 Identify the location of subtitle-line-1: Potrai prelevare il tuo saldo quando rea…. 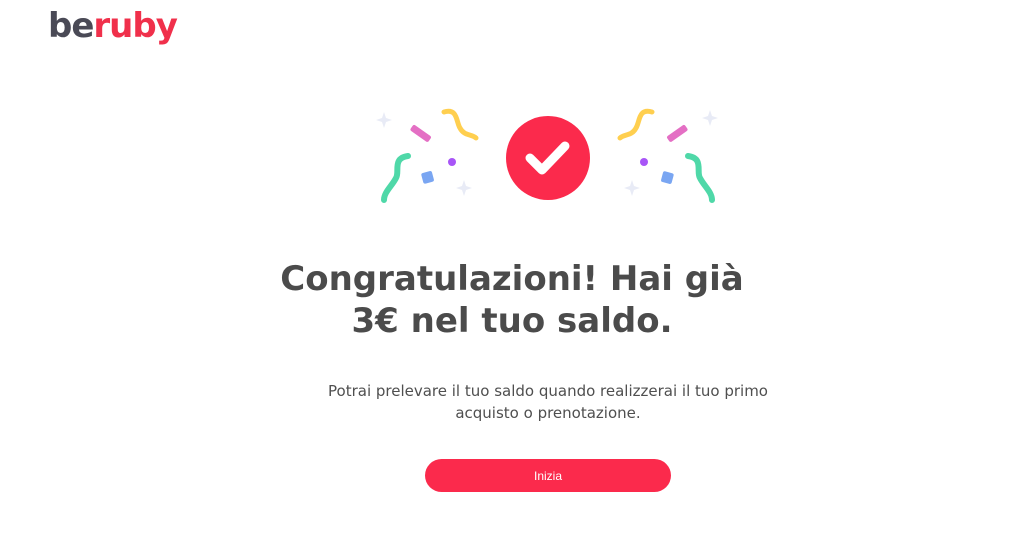
(548, 391).